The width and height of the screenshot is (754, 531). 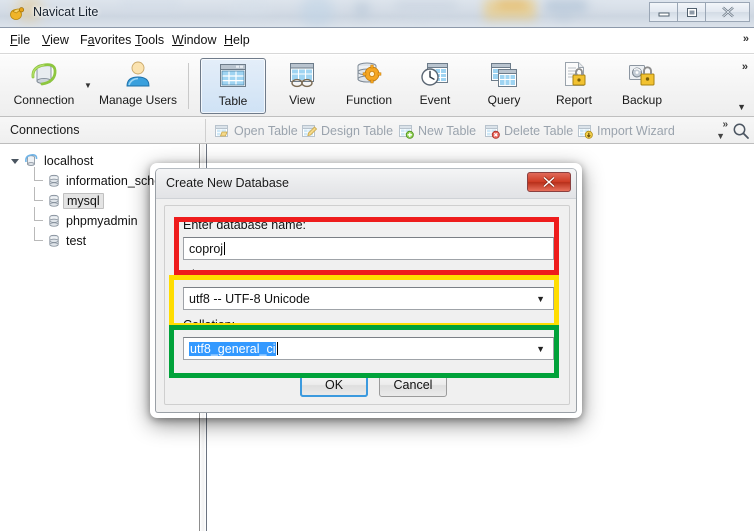 I want to click on menu-file: File, so click(x=20, y=40).